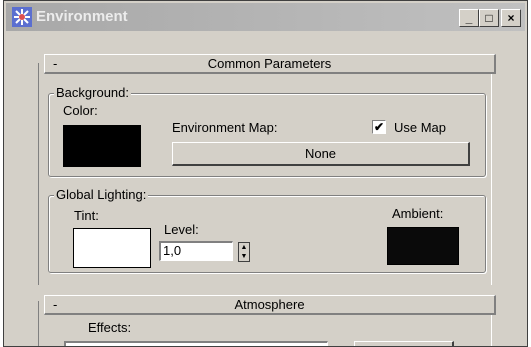 This screenshot has height=347, width=531. Describe the element at coordinates (22, 17) in the screenshot. I see `max-snowflake-icon` at that location.